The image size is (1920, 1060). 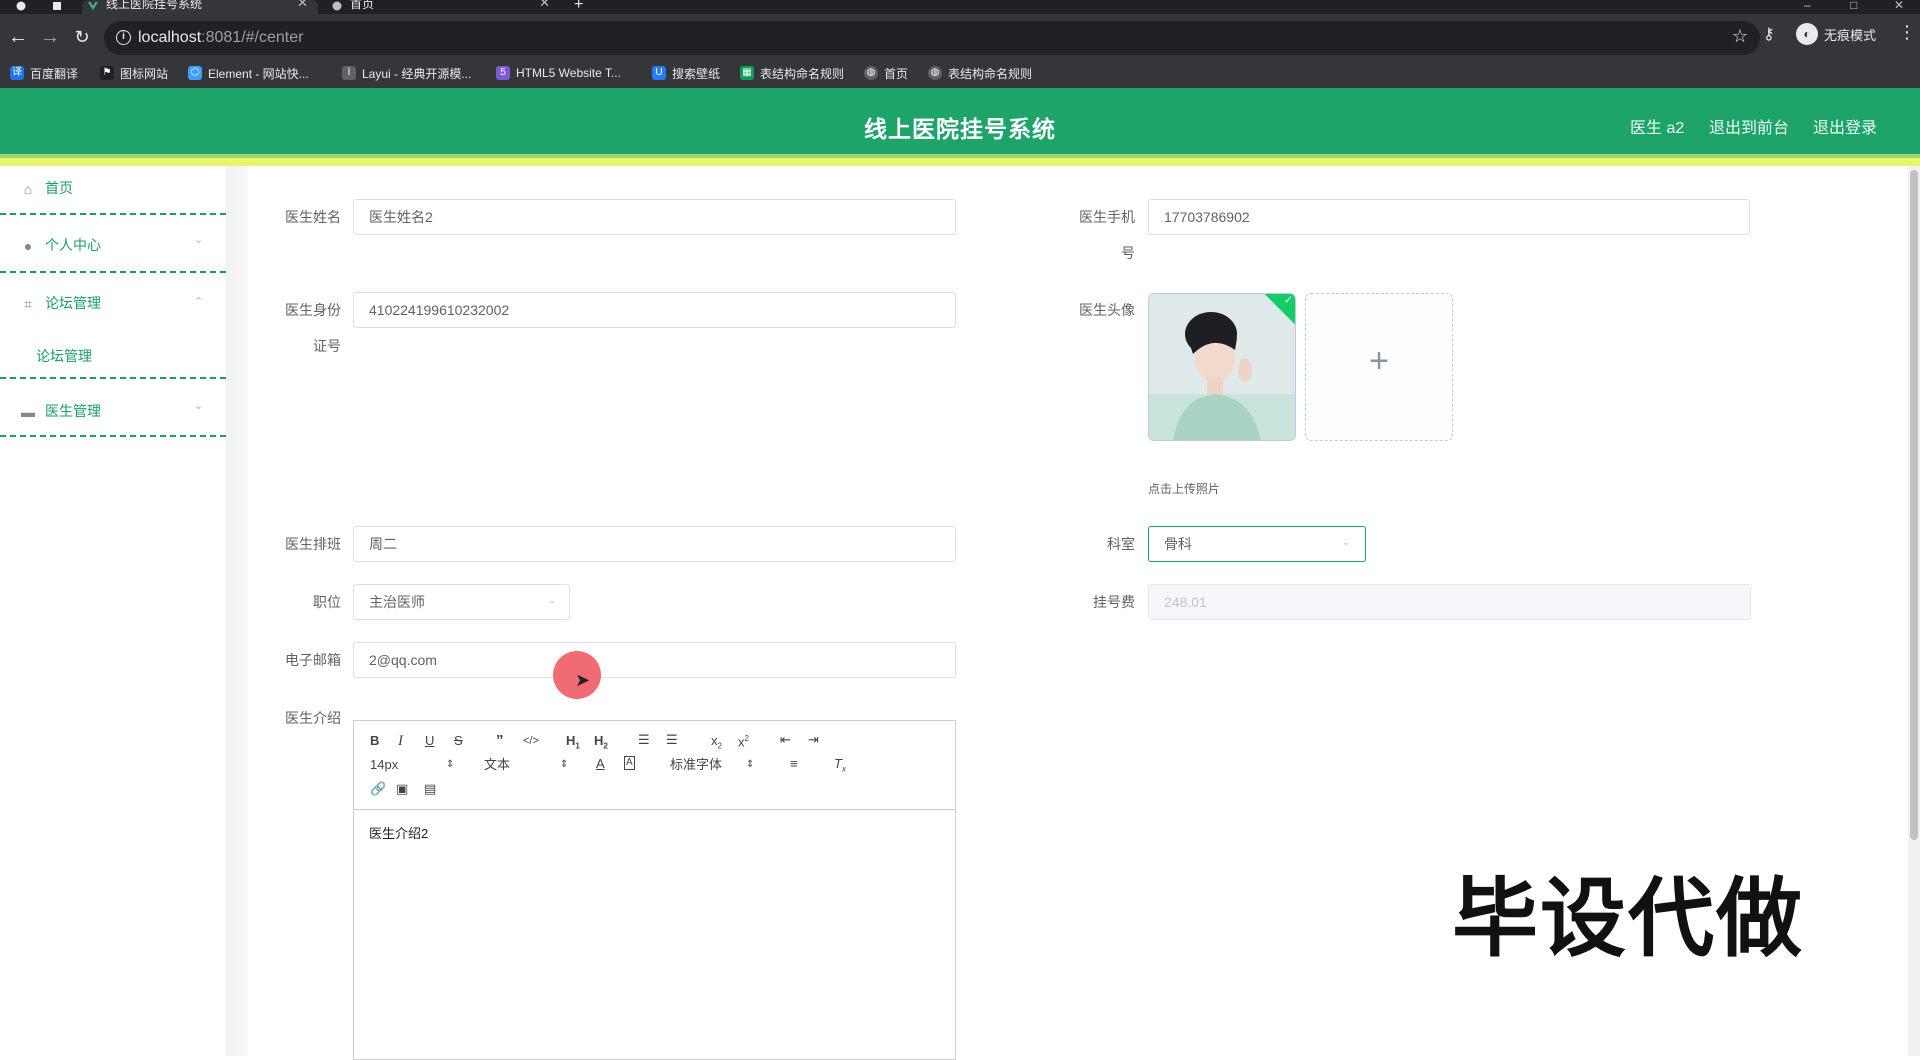 I want to click on incognito-icon: ◐, so click(x=1807, y=34).